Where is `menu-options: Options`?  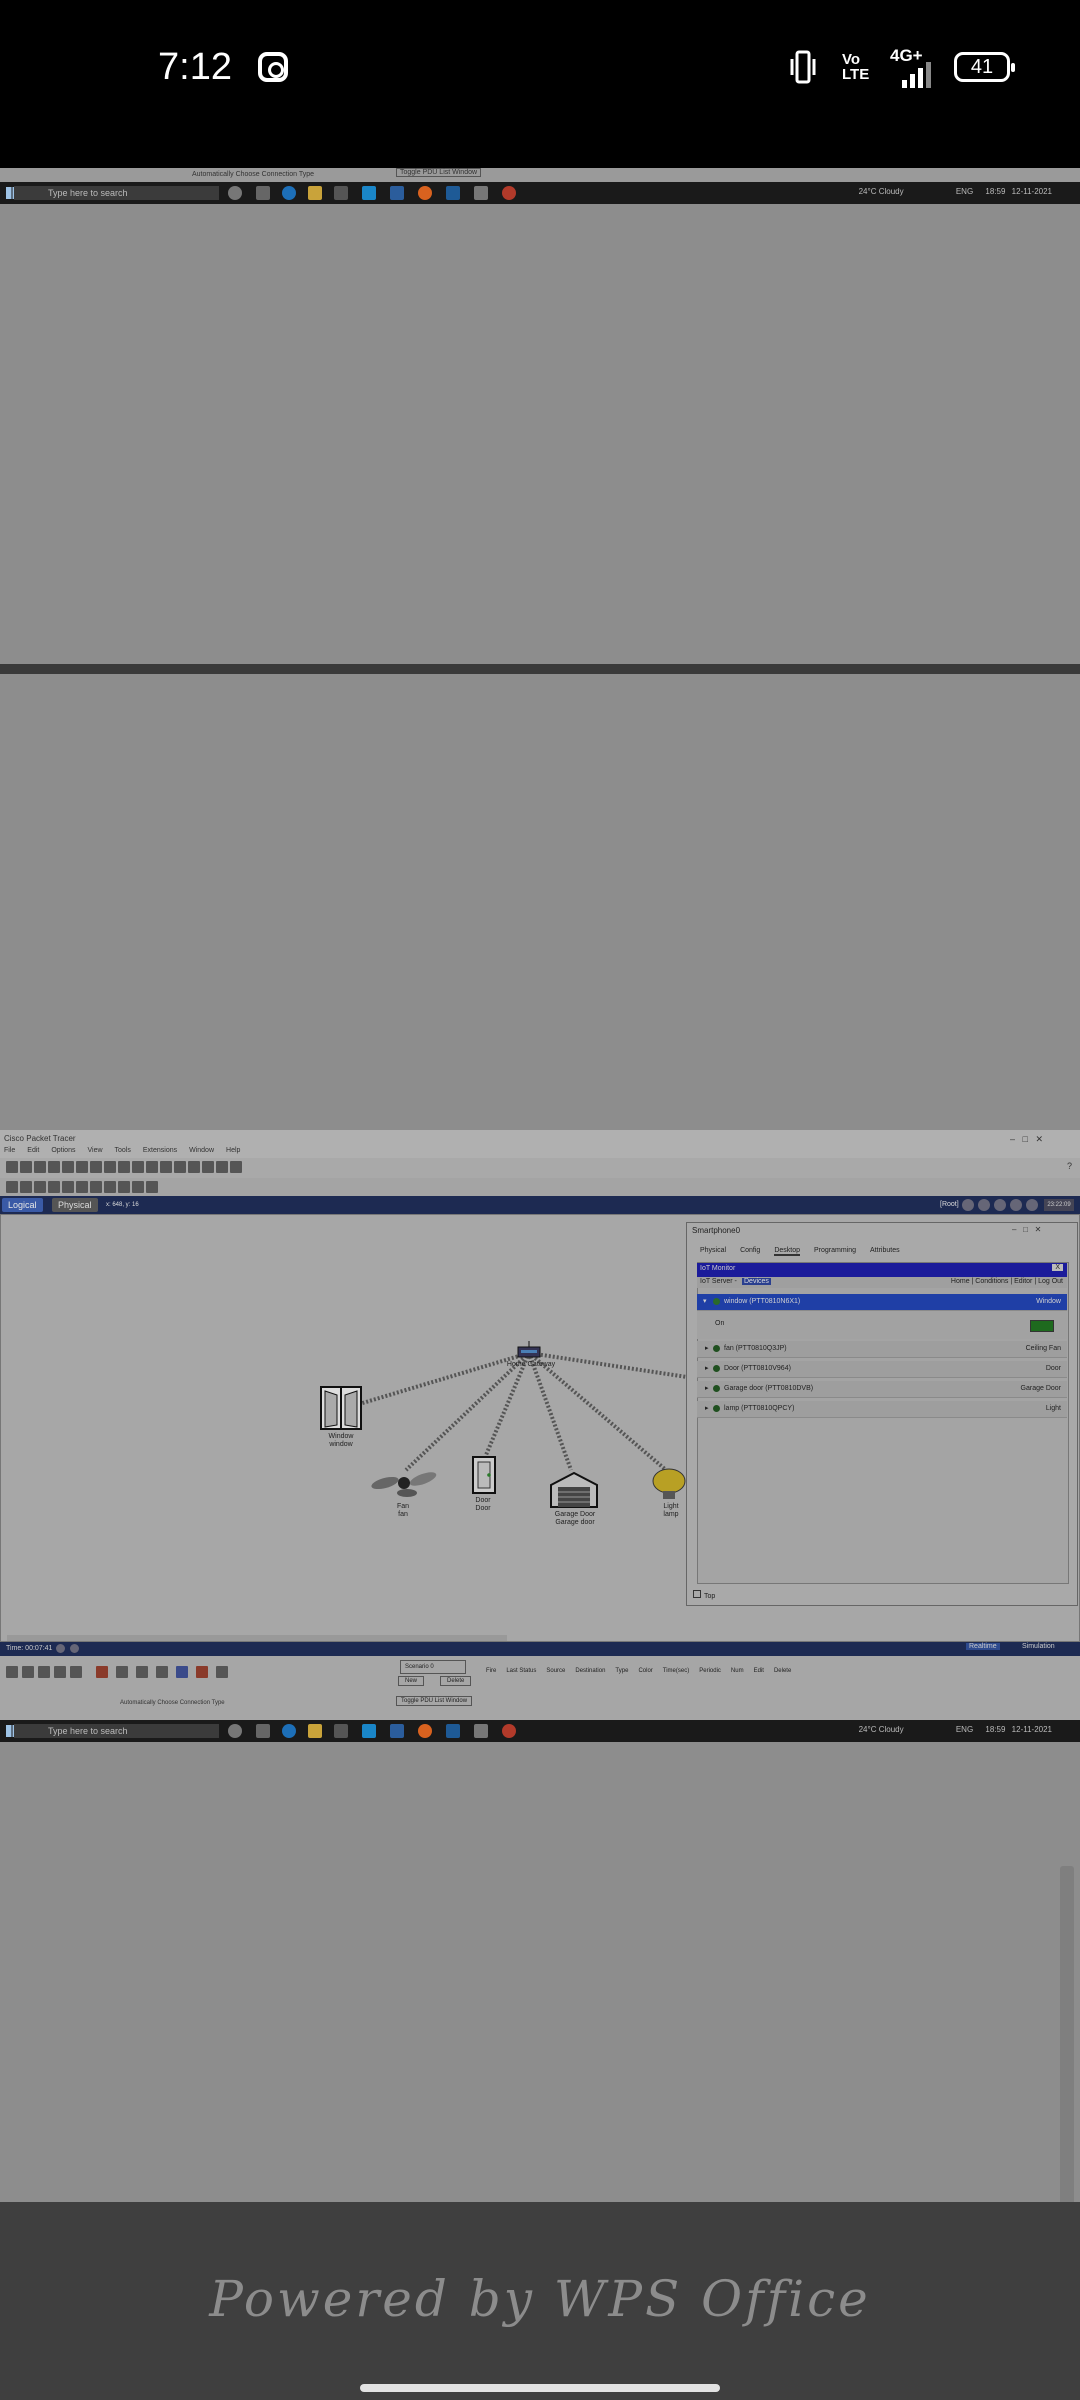
menu-options: Options is located at coordinates (63, 1150).